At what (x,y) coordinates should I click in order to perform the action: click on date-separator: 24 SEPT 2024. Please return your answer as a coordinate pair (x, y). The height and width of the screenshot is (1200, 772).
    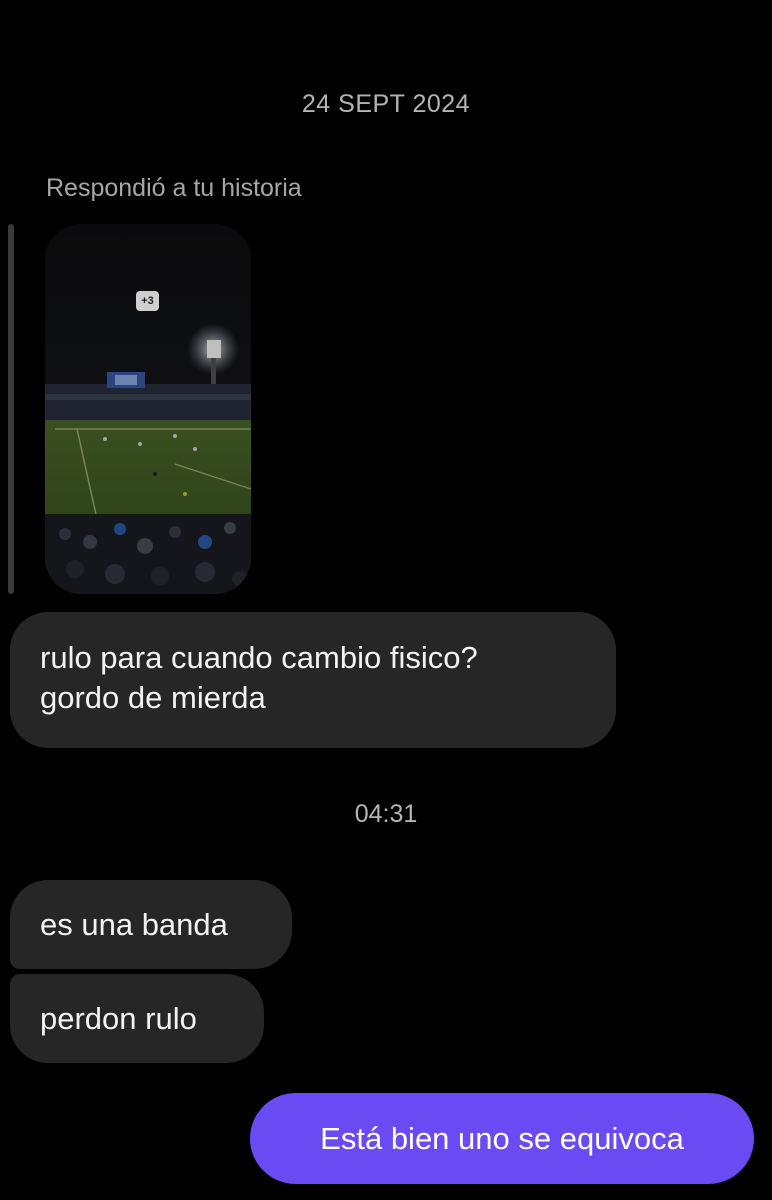
    Looking at the image, I should click on (386, 104).